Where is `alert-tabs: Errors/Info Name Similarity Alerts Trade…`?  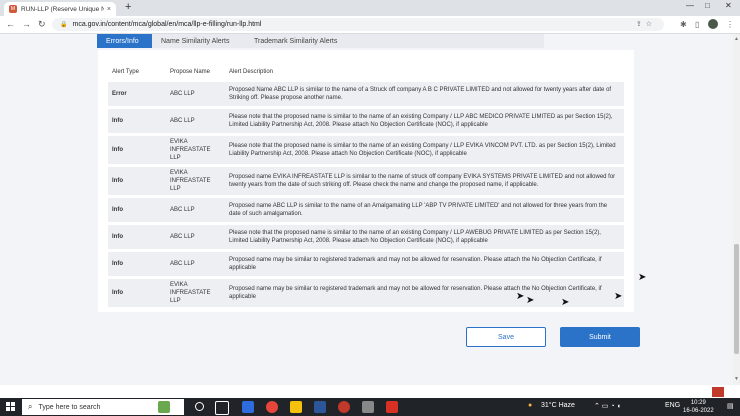
alert-tabs: Errors/Info Name Similarity Alerts Trade… is located at coordinates (320, 41).